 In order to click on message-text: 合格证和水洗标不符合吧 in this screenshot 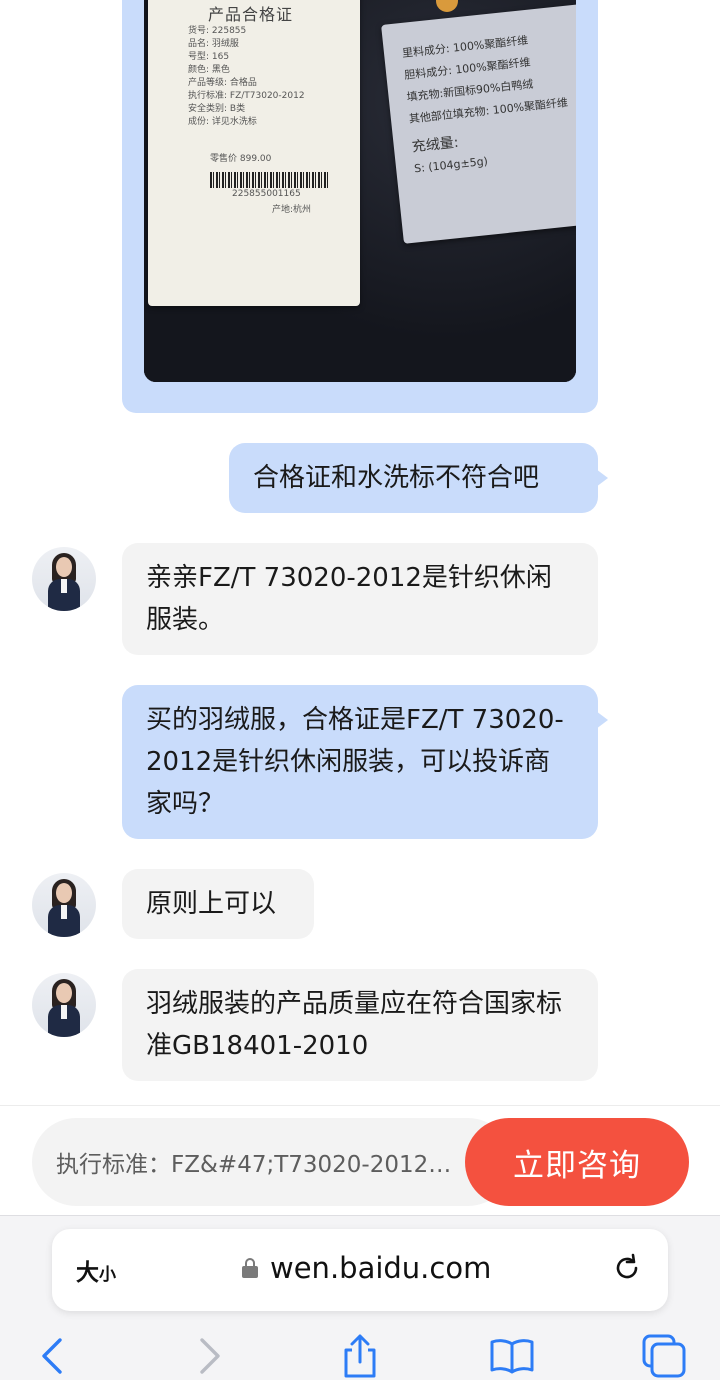, I will do `click(396, 478)`.